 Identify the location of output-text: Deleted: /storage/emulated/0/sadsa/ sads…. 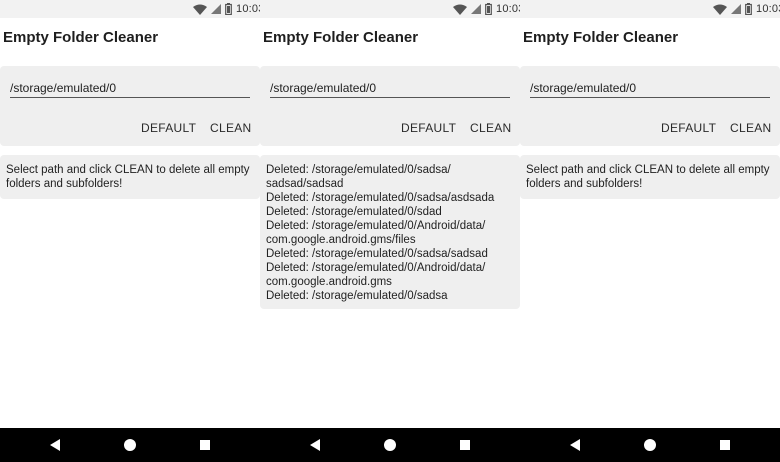
(380, 233).